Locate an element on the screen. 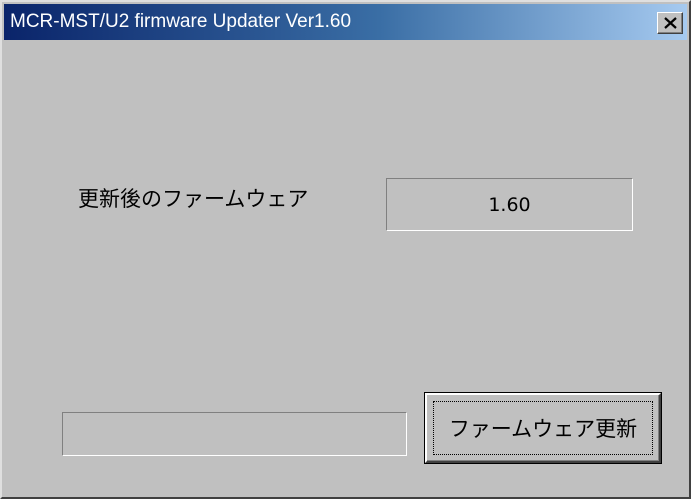 The height and width of the screenshot is (499, 691). firmware-version-field: 1.60 is located at coordinates (509, 204).